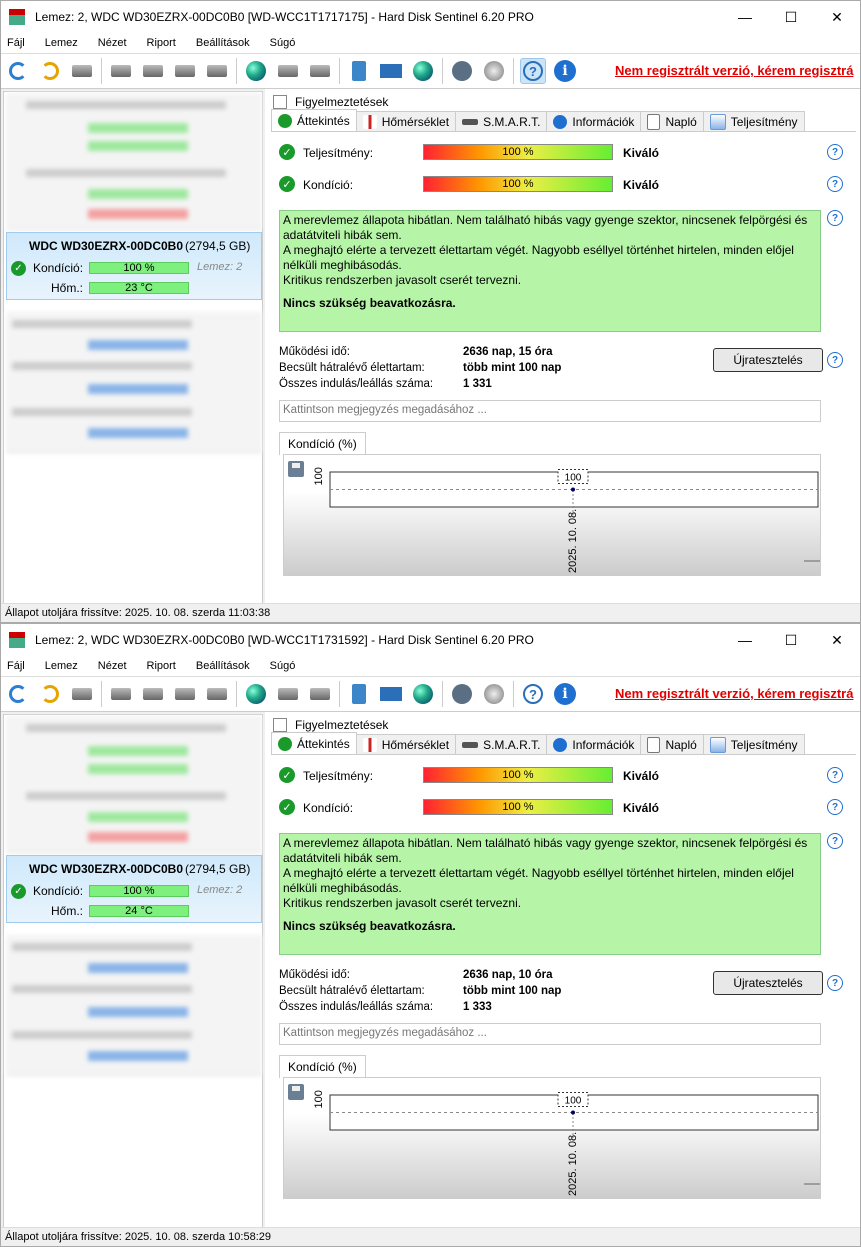 Image resolution: width=861 pixels, height=1247 pixels. I want to click on data-point, so click(573, 489).